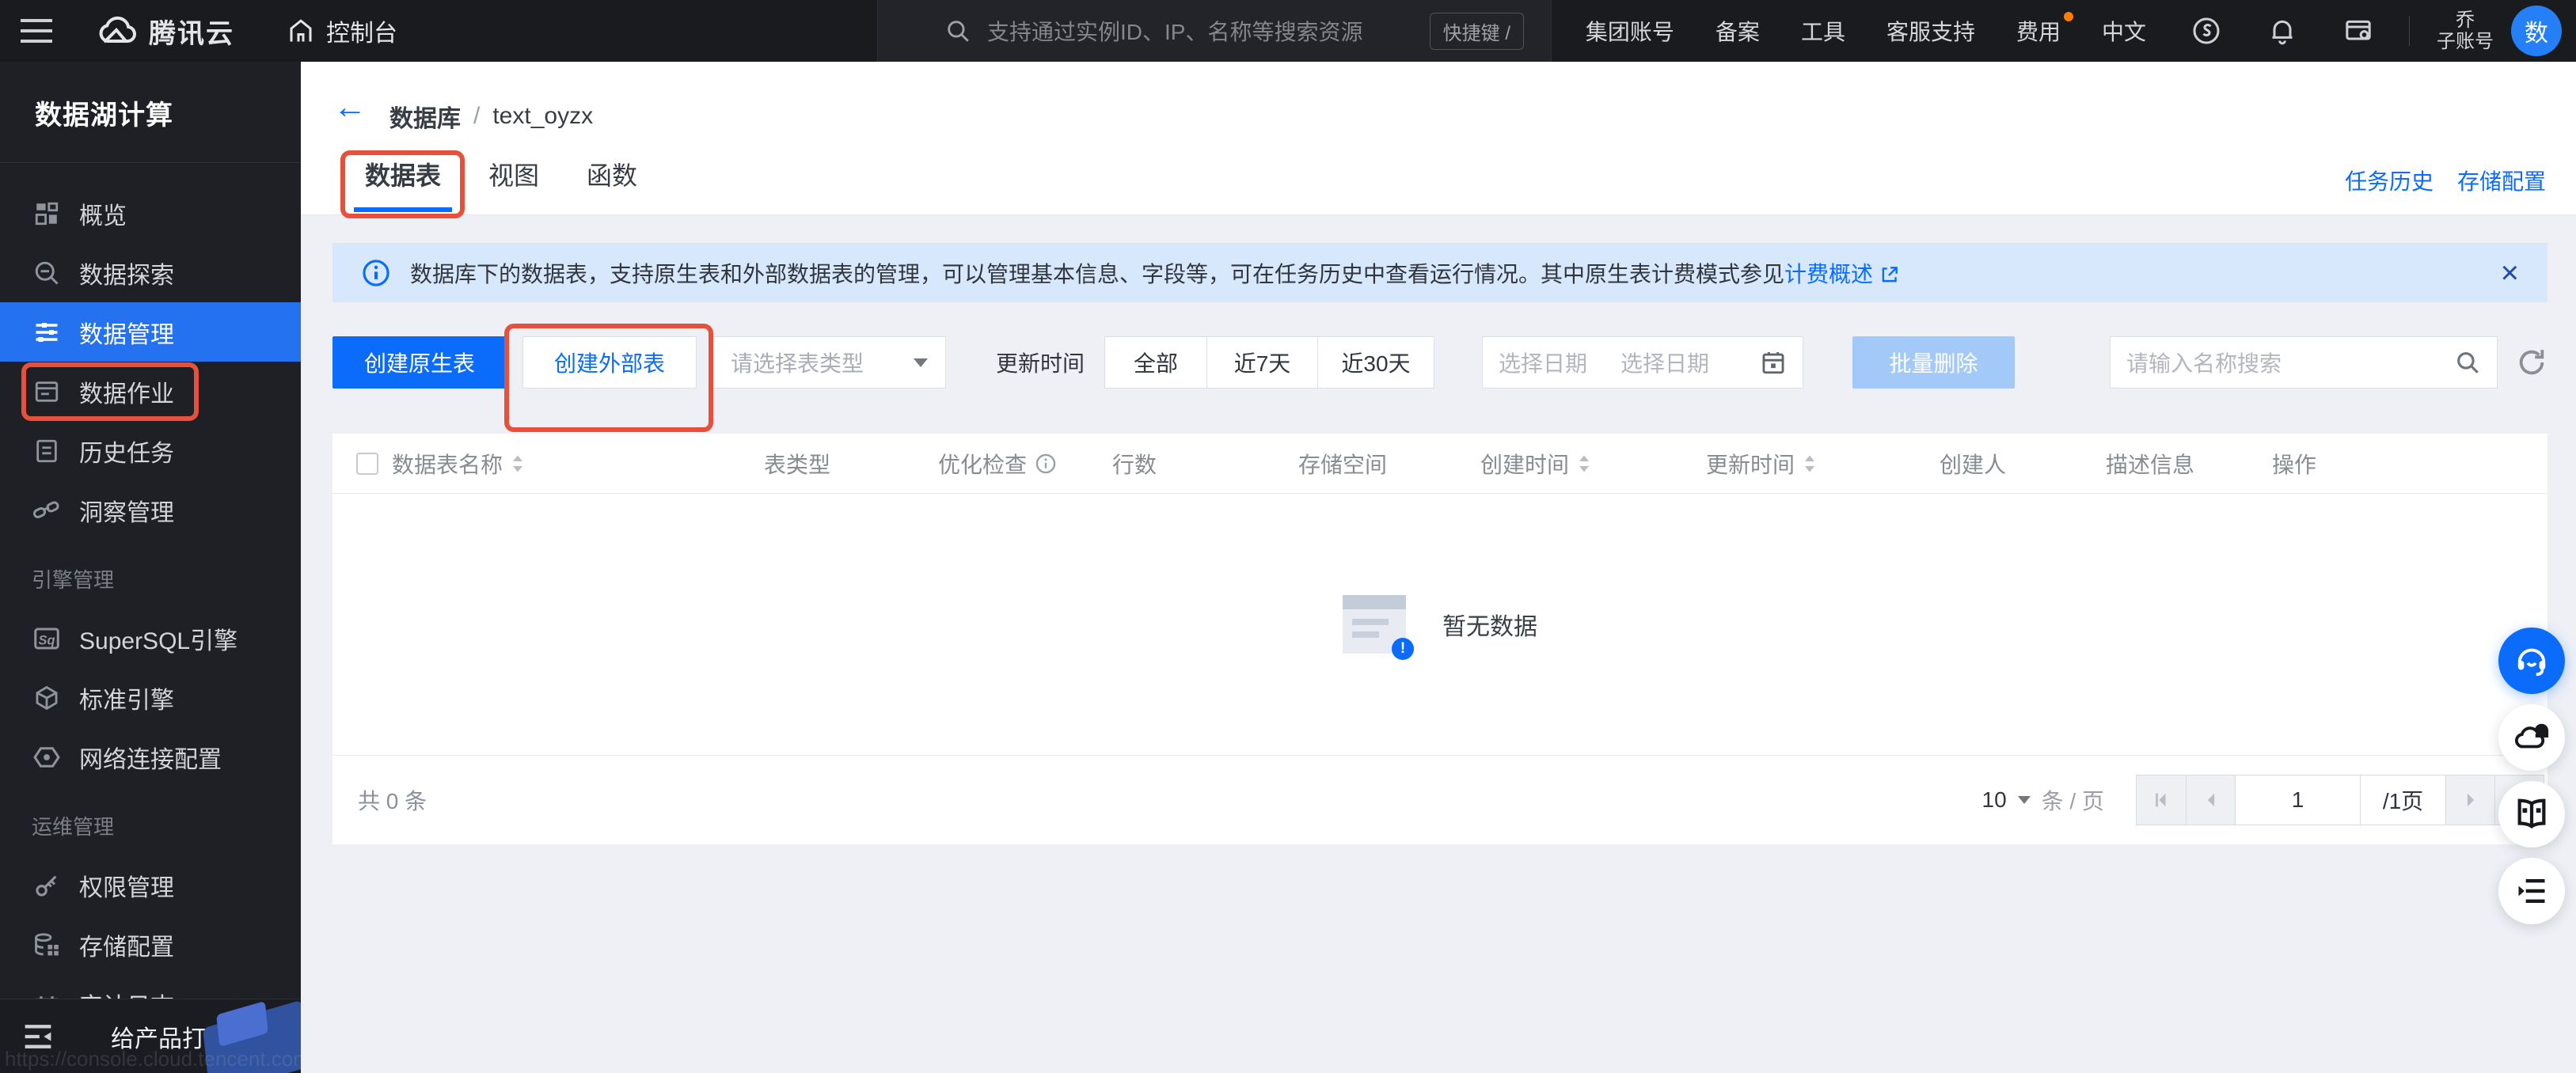 The height and width of the screenshot is (1073, 2576). I want to click on sidebar-item-storage-config: 存储配置, so click(150, 944).